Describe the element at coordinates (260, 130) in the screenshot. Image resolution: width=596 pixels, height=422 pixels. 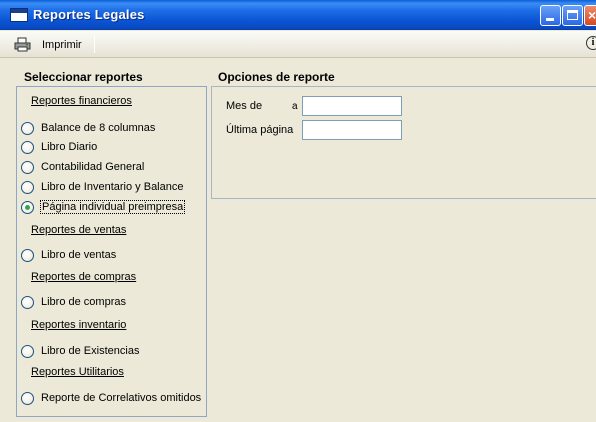
I see `ultima-pagina-label: Última página` at that location.